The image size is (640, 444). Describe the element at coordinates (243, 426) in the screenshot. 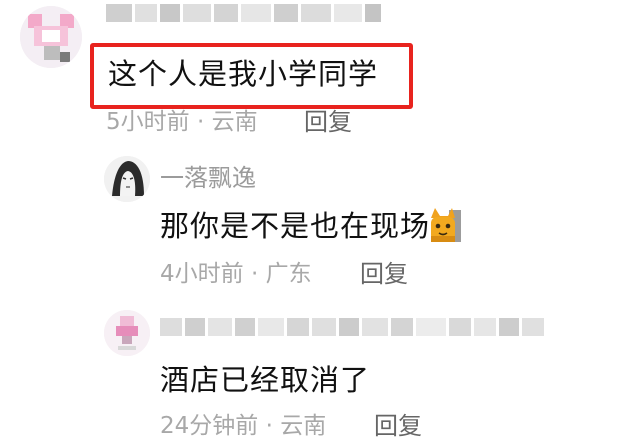

I see `comment-meta-3: 24分钟前 · 云南` at that location.